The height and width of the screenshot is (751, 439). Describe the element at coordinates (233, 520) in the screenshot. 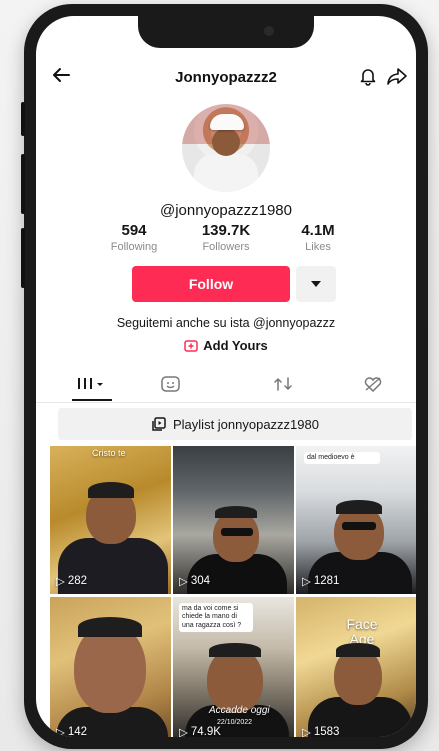

I see `video-thumbnail: ▷ 304` at that location.